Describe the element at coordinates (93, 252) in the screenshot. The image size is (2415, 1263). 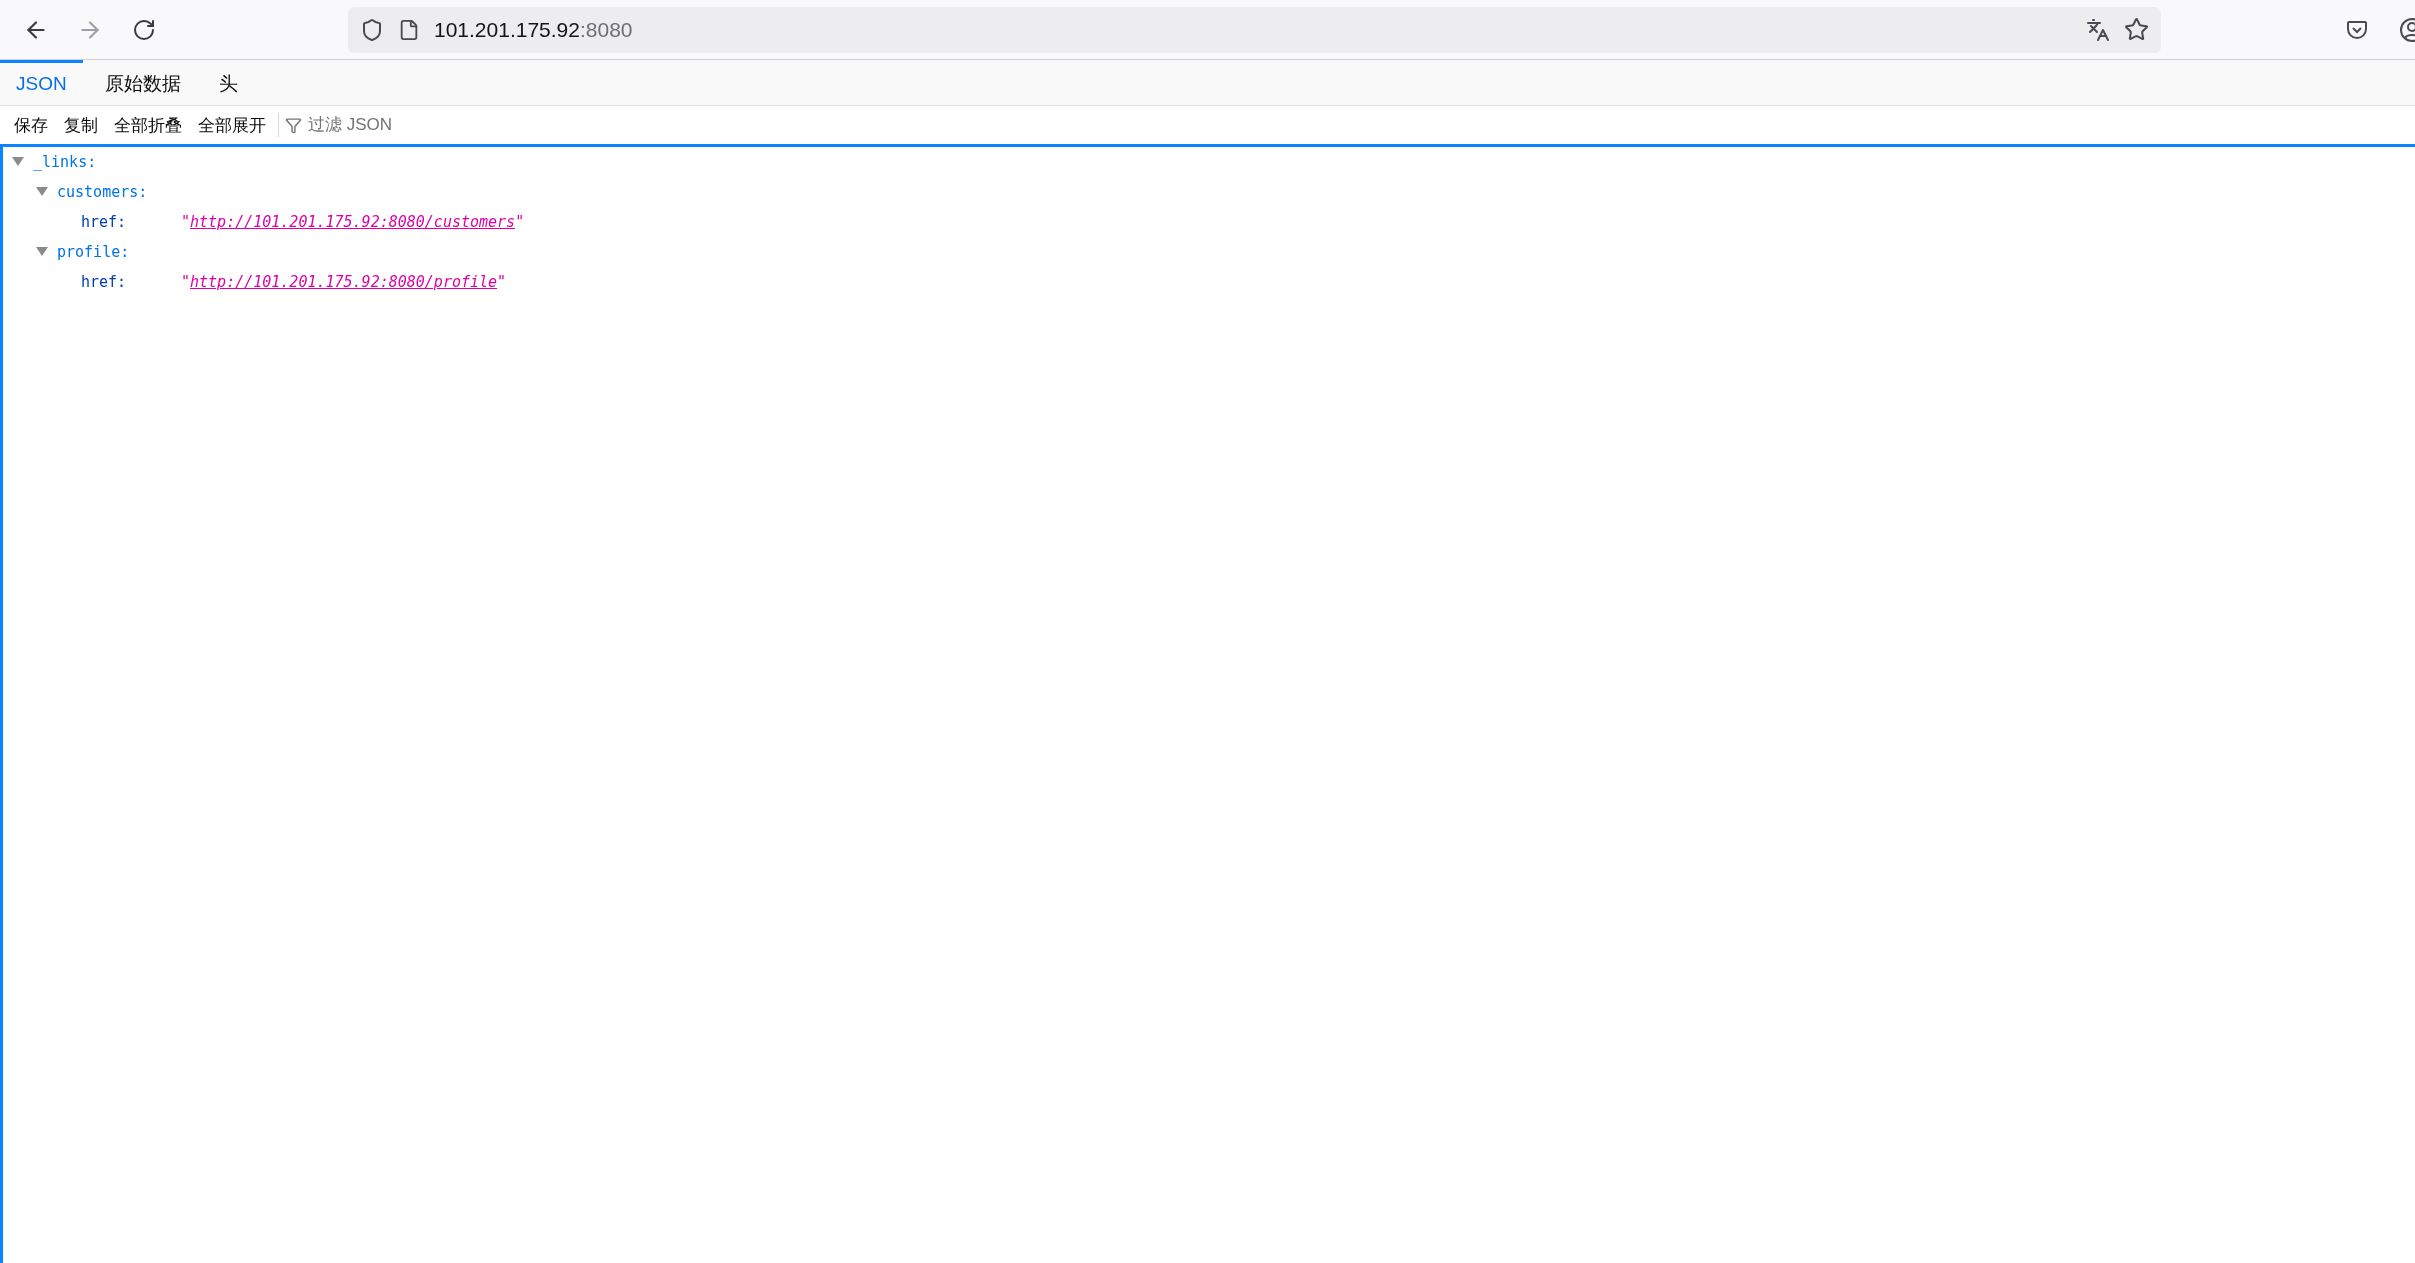
I see `json-key: profile:` at that location.